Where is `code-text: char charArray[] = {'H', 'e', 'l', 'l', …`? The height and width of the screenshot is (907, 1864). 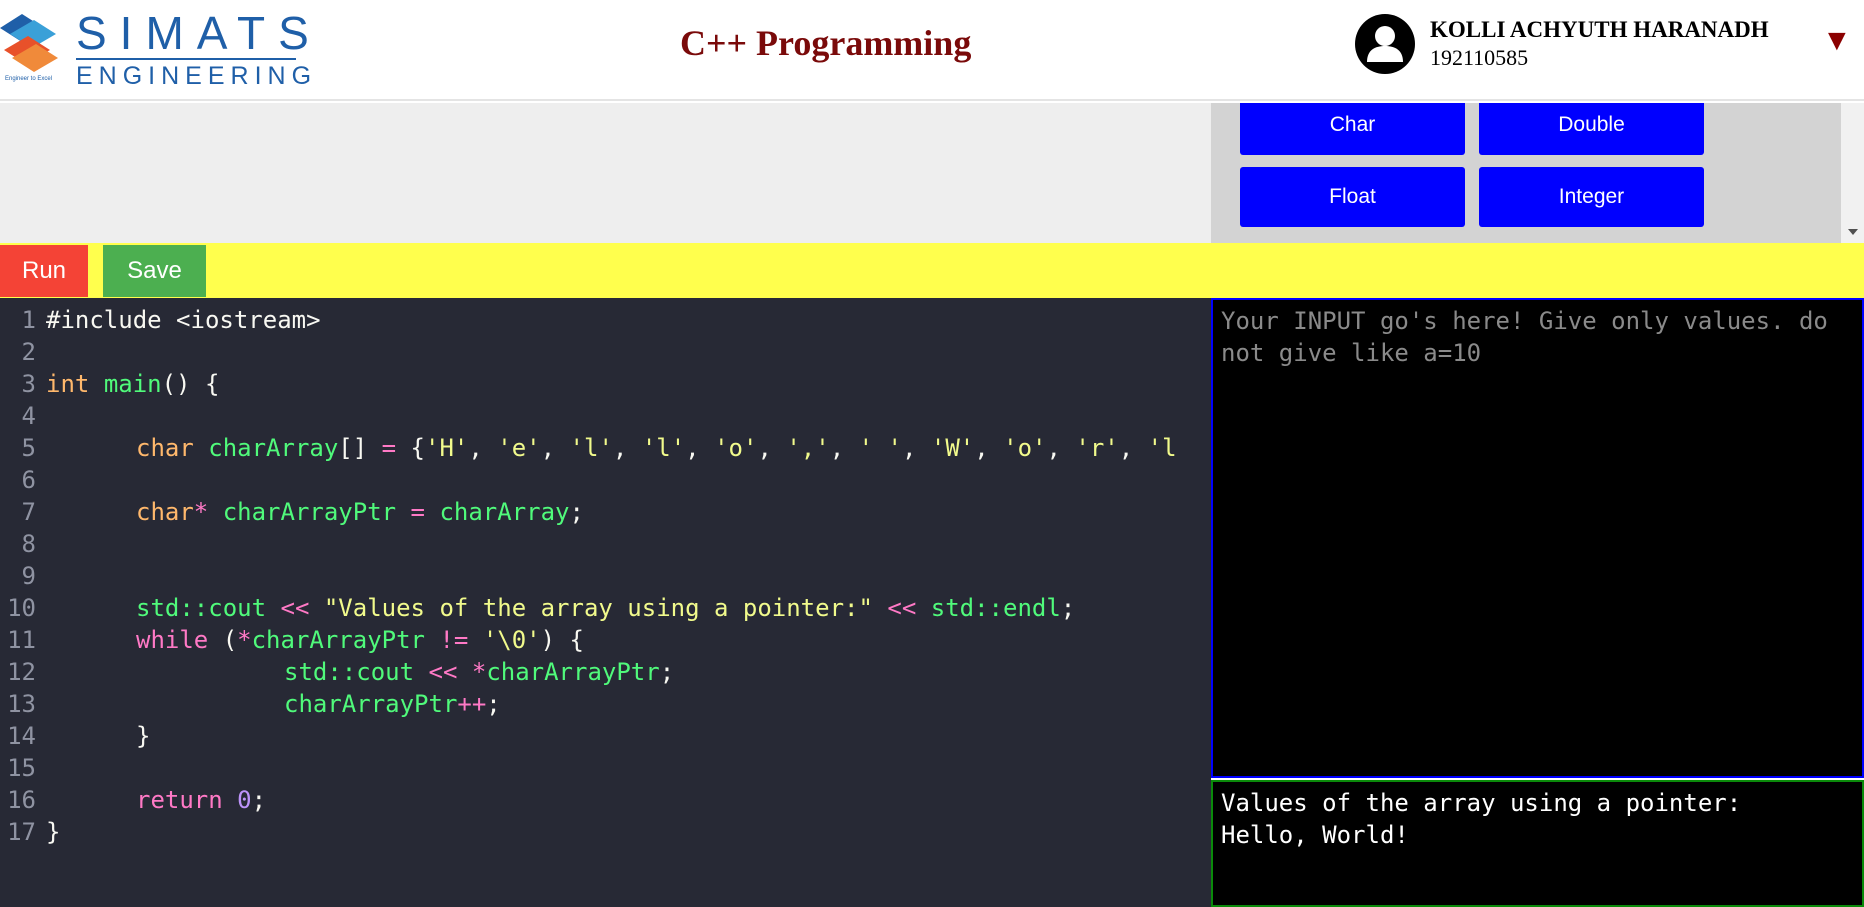
code-text: char charArray[] = {'H', 'e', 'l', 'l', … is located at coordinates (656, 448).